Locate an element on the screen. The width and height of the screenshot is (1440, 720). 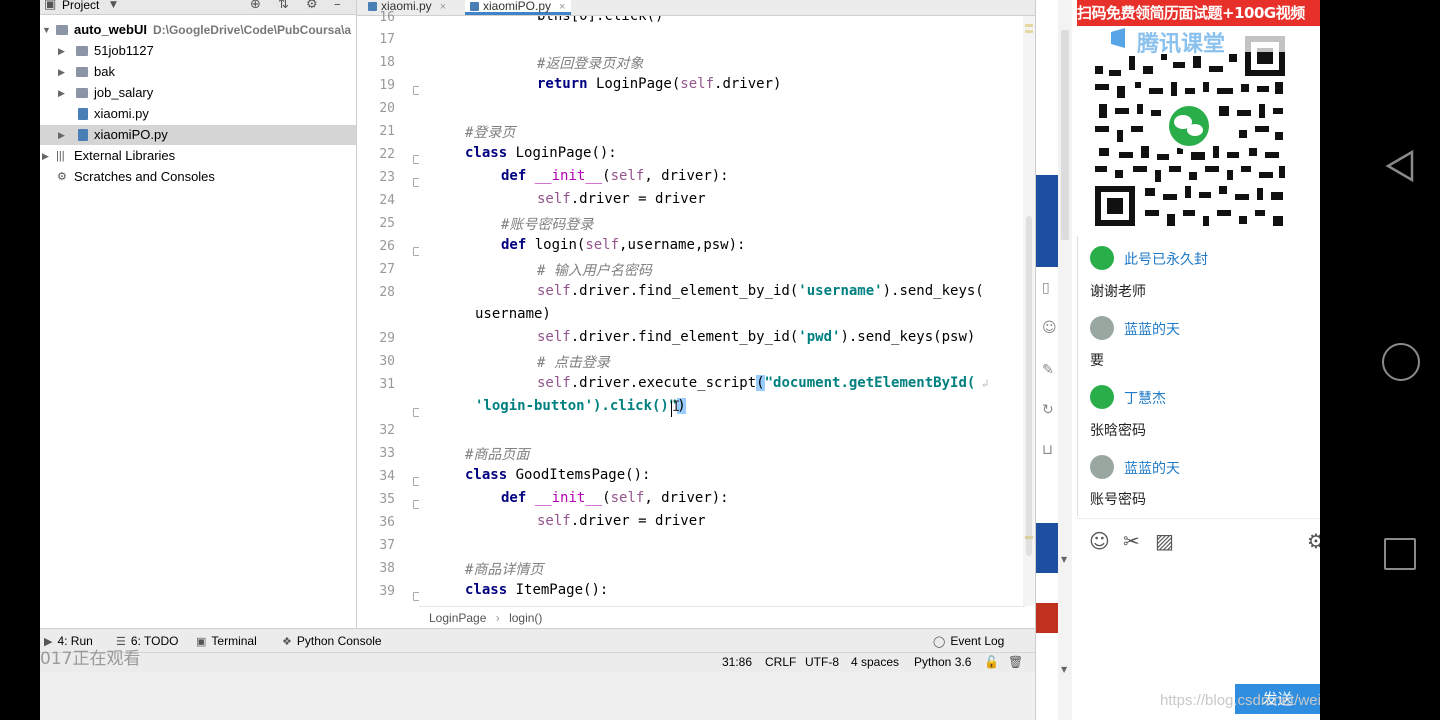
collapse-icon: ⇅ is located at coordinates (283, 6).